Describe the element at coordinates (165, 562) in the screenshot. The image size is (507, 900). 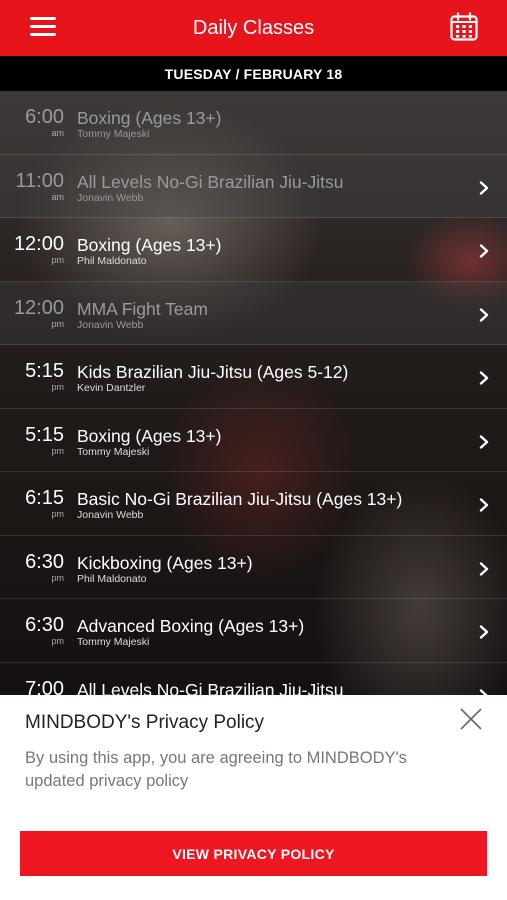
I see `class-name: Kickboxing (Ages 13+)` at that location.